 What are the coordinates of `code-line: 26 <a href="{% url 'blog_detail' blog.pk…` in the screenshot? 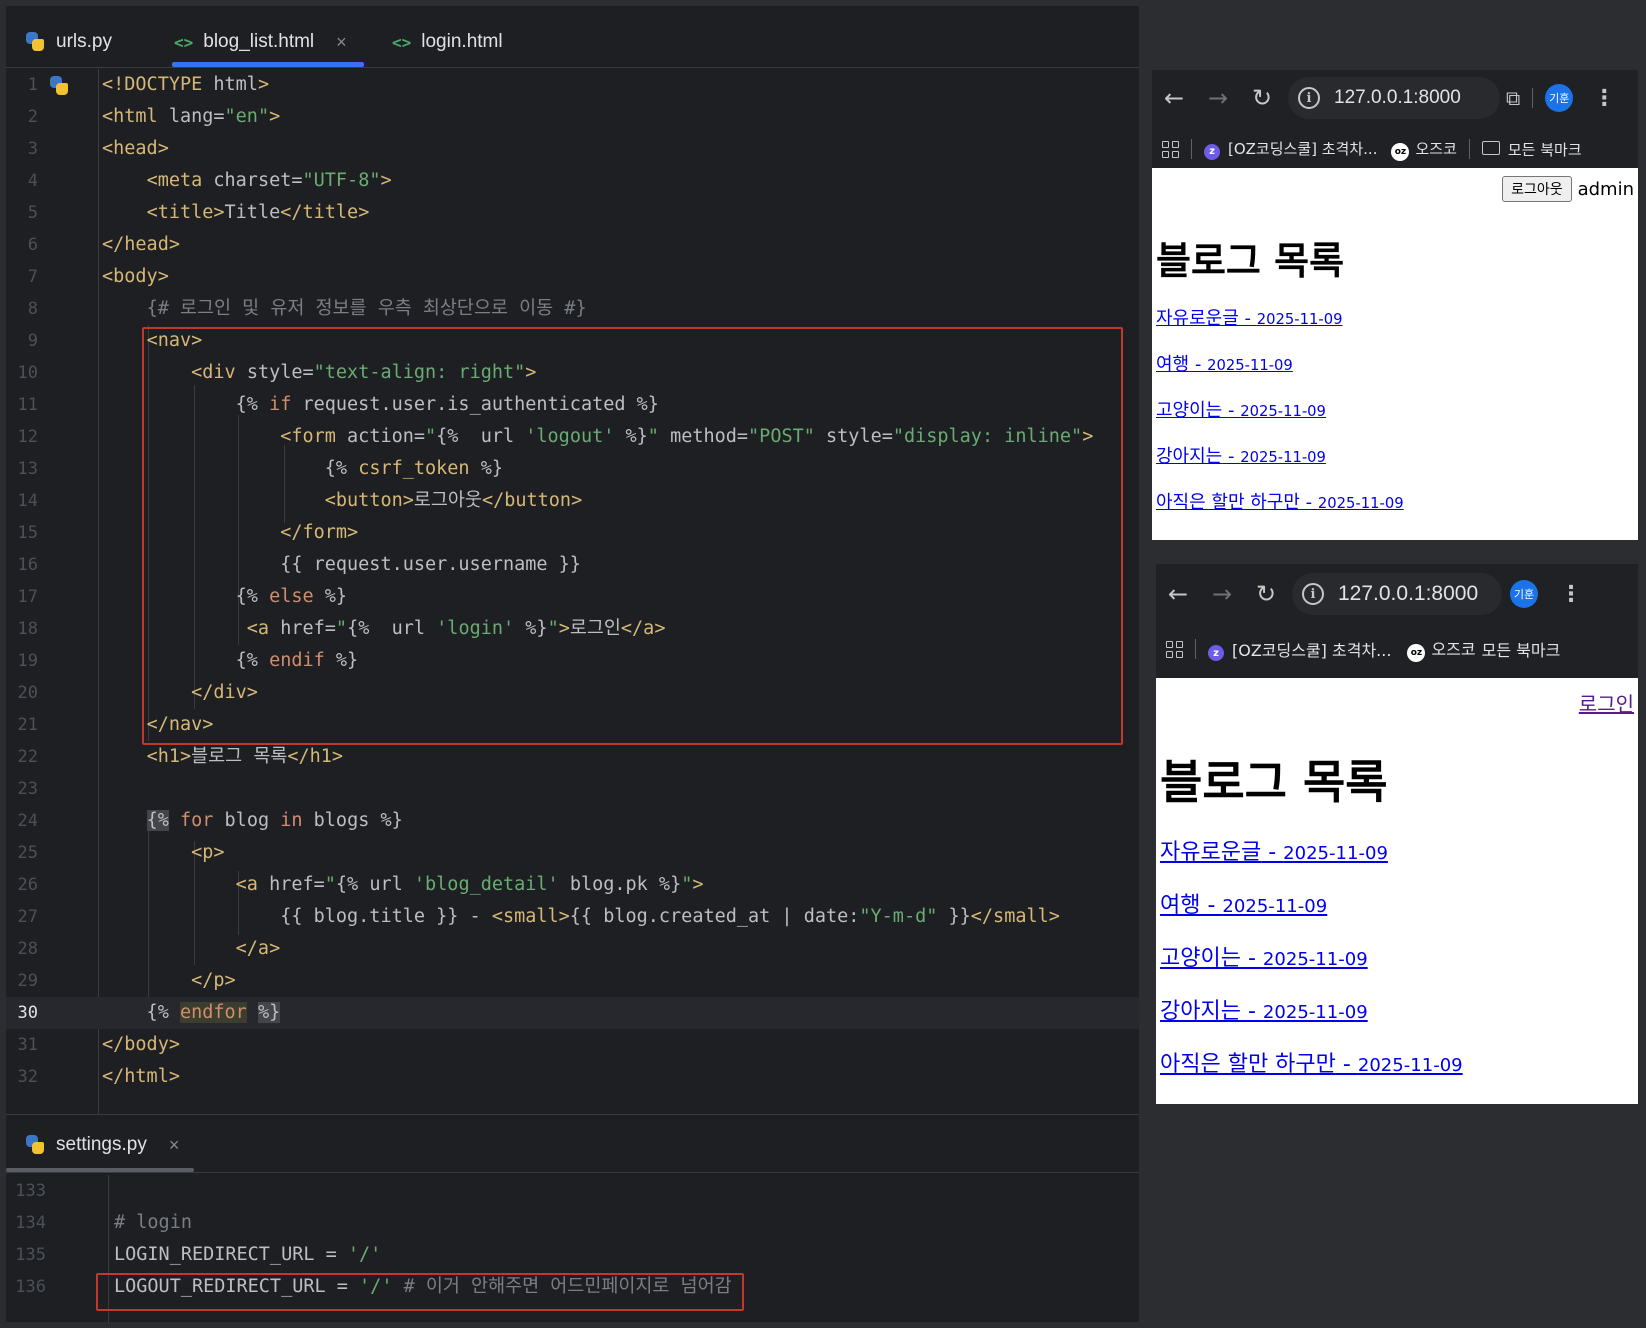 It's located at (360, 884).